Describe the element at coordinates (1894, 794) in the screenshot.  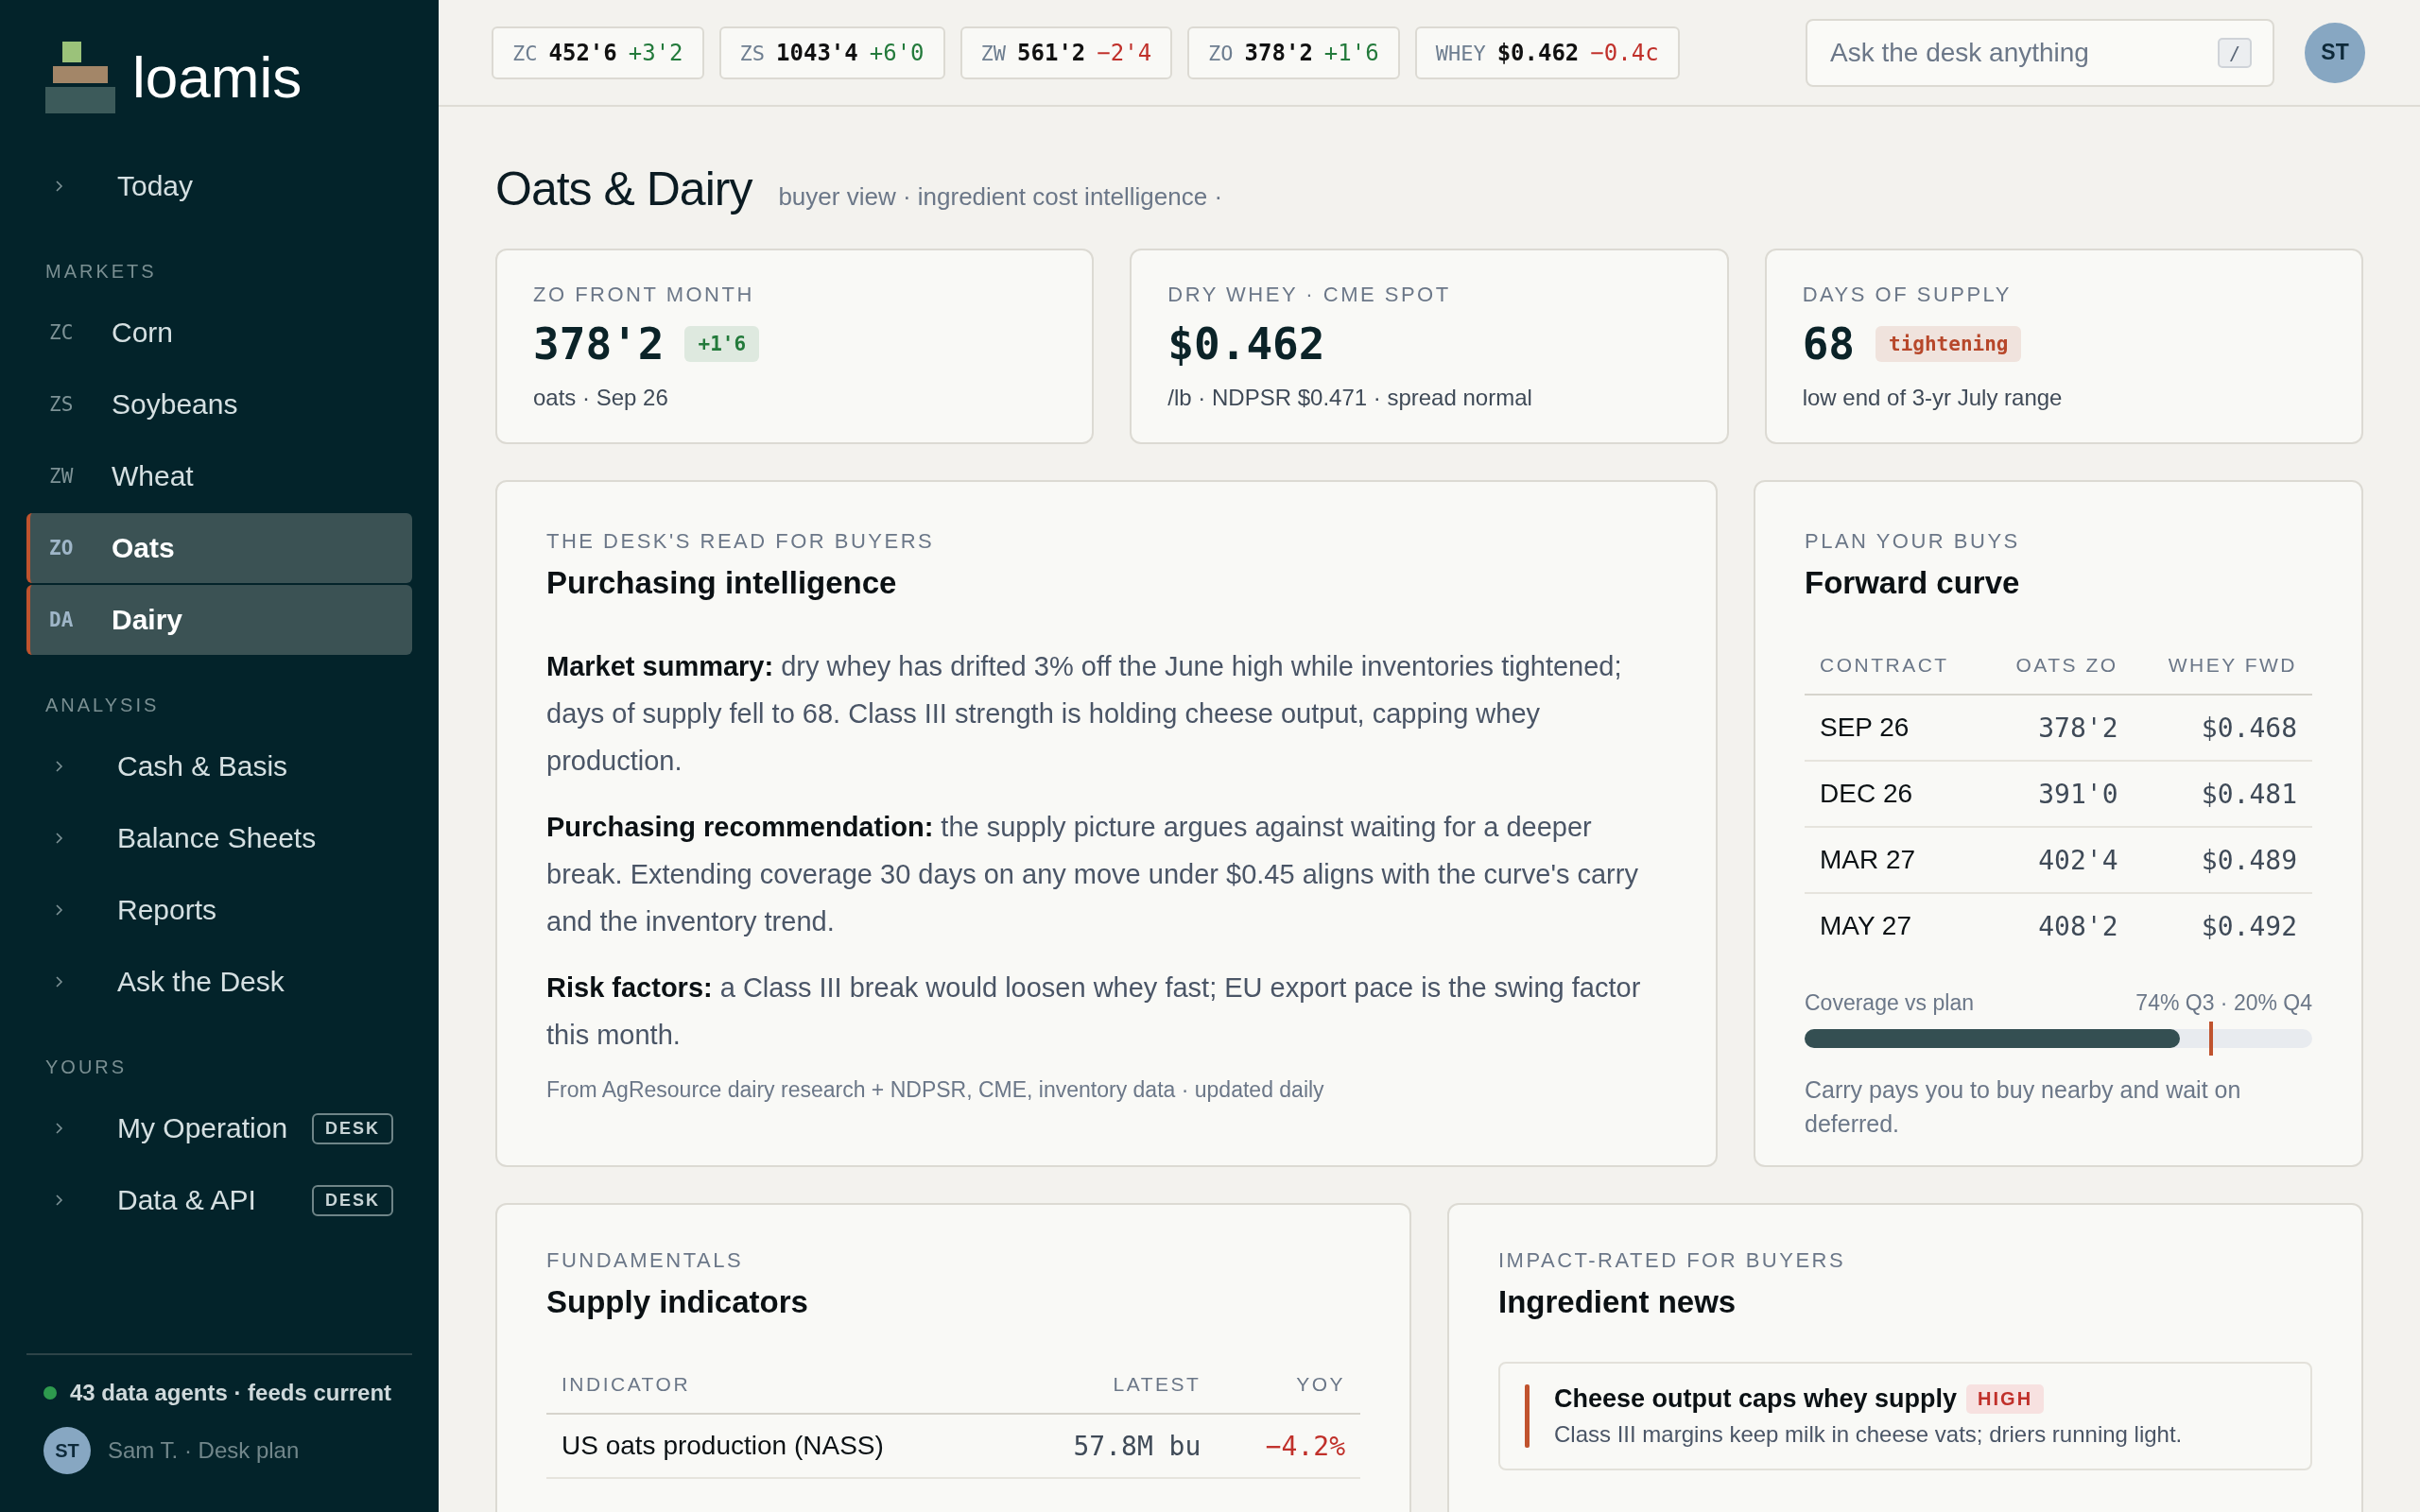
I see `table-cell: DEC 26` at that location.